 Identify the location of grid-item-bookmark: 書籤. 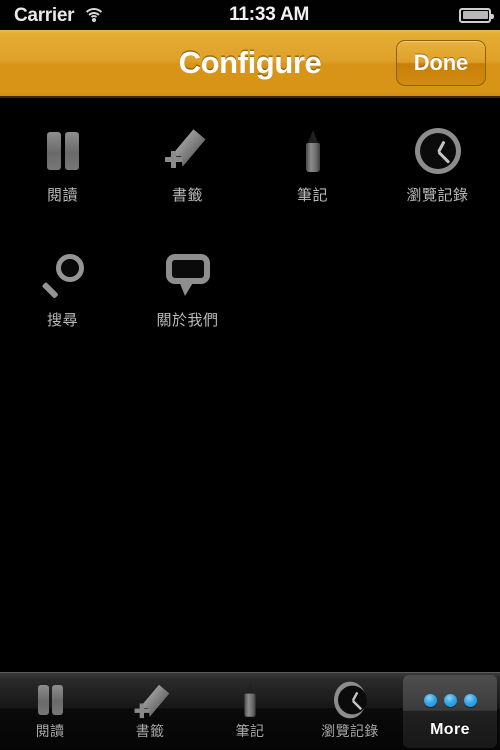
(187, 170).